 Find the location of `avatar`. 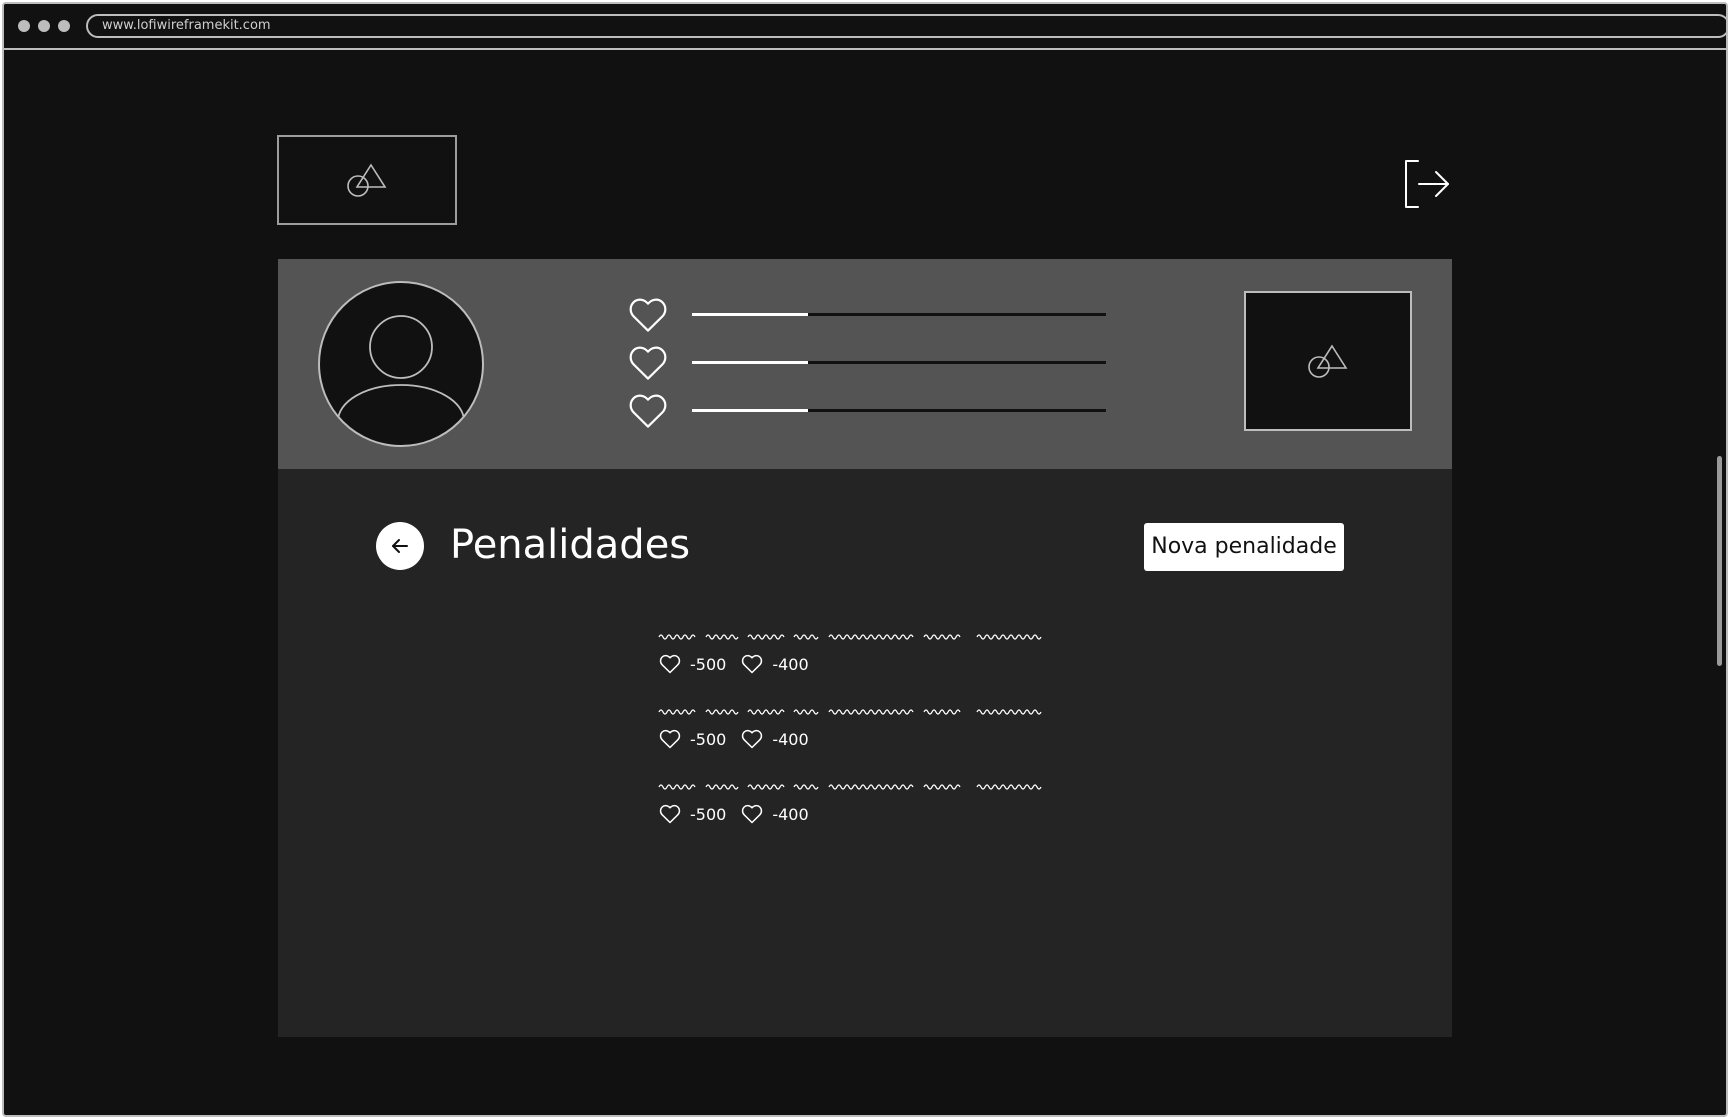

avatar is located at coordinates (401, 364).